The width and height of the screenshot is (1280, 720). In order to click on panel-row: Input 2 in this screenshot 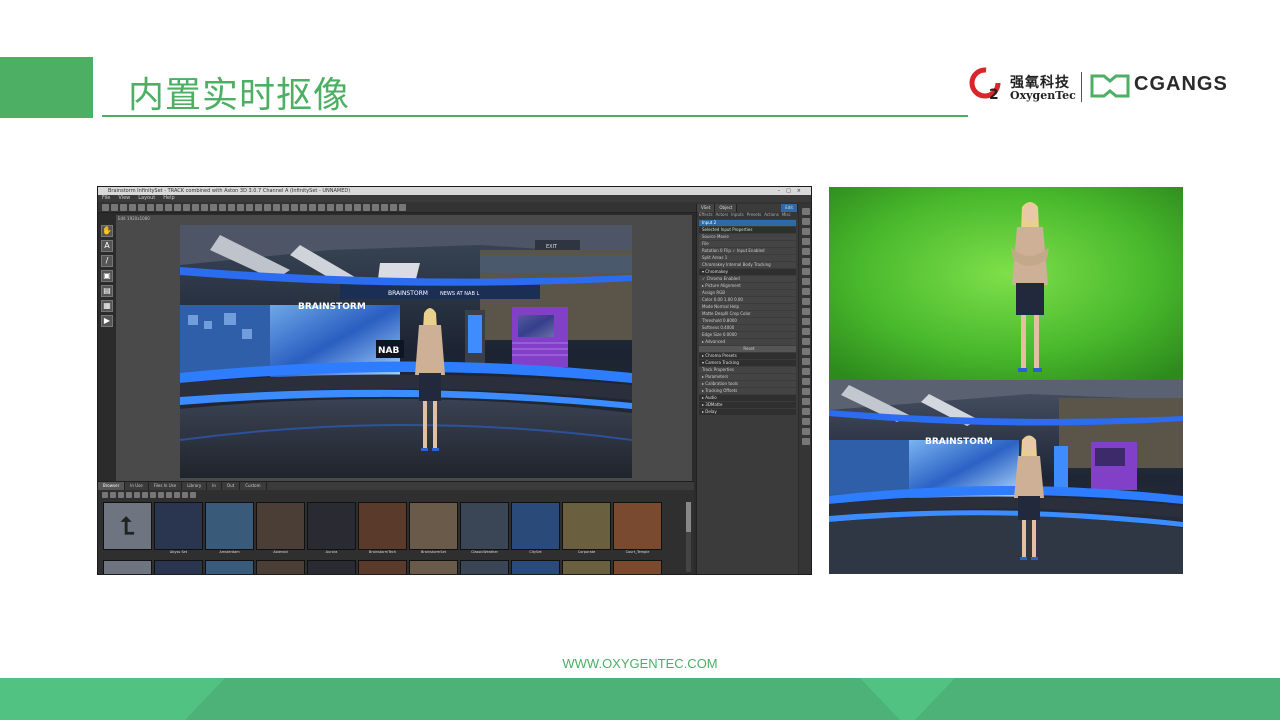, I will do `click(747, 223)`.